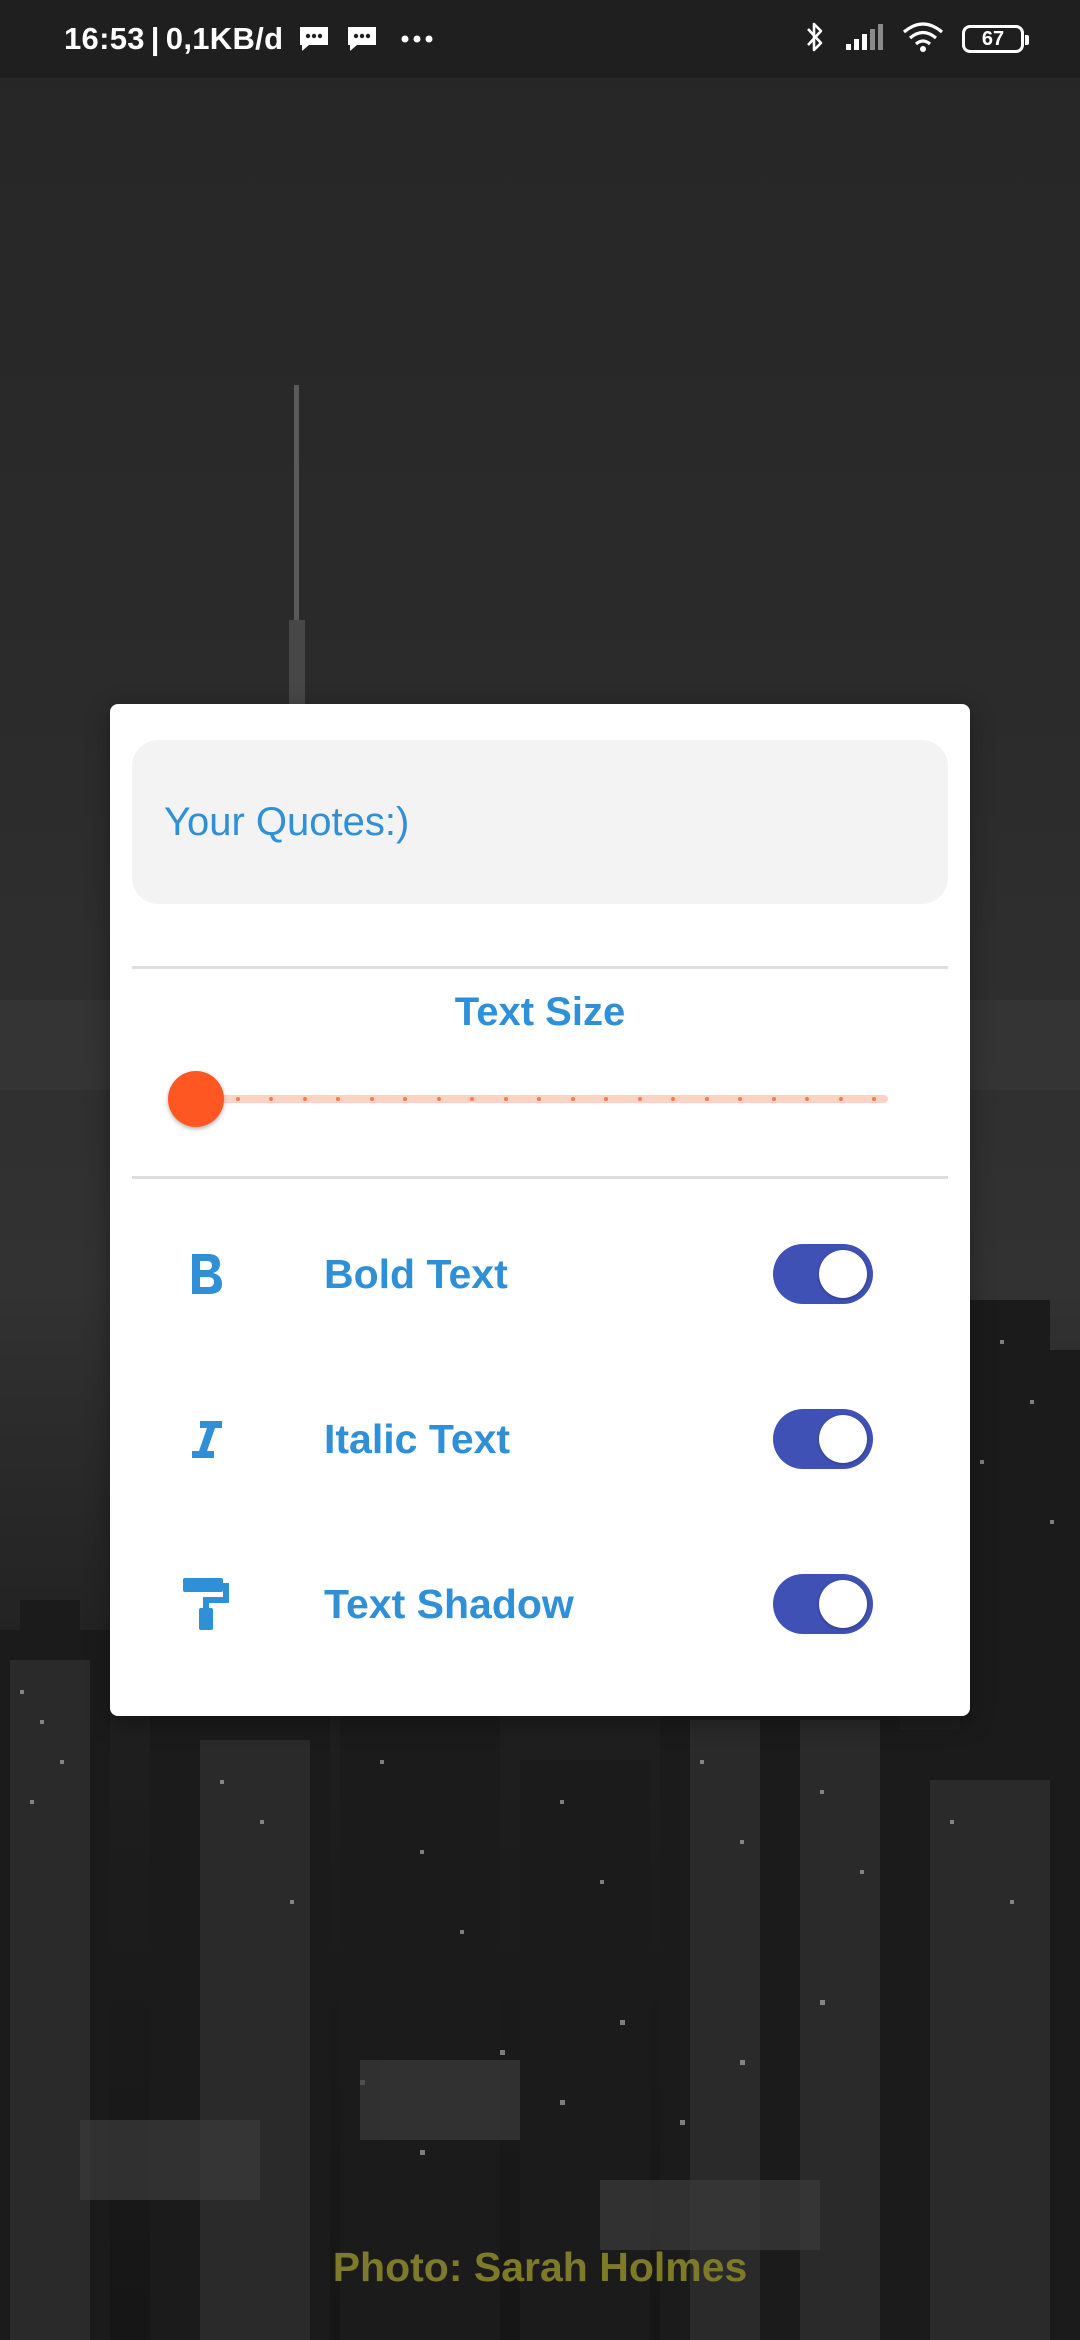 The height and width of the screenshot is (2340, 1080). What do you see at coordinates (540, 822) in the screenshot?
I see `quote-input: Your Quotes:)` at bounding box center [540, 822].